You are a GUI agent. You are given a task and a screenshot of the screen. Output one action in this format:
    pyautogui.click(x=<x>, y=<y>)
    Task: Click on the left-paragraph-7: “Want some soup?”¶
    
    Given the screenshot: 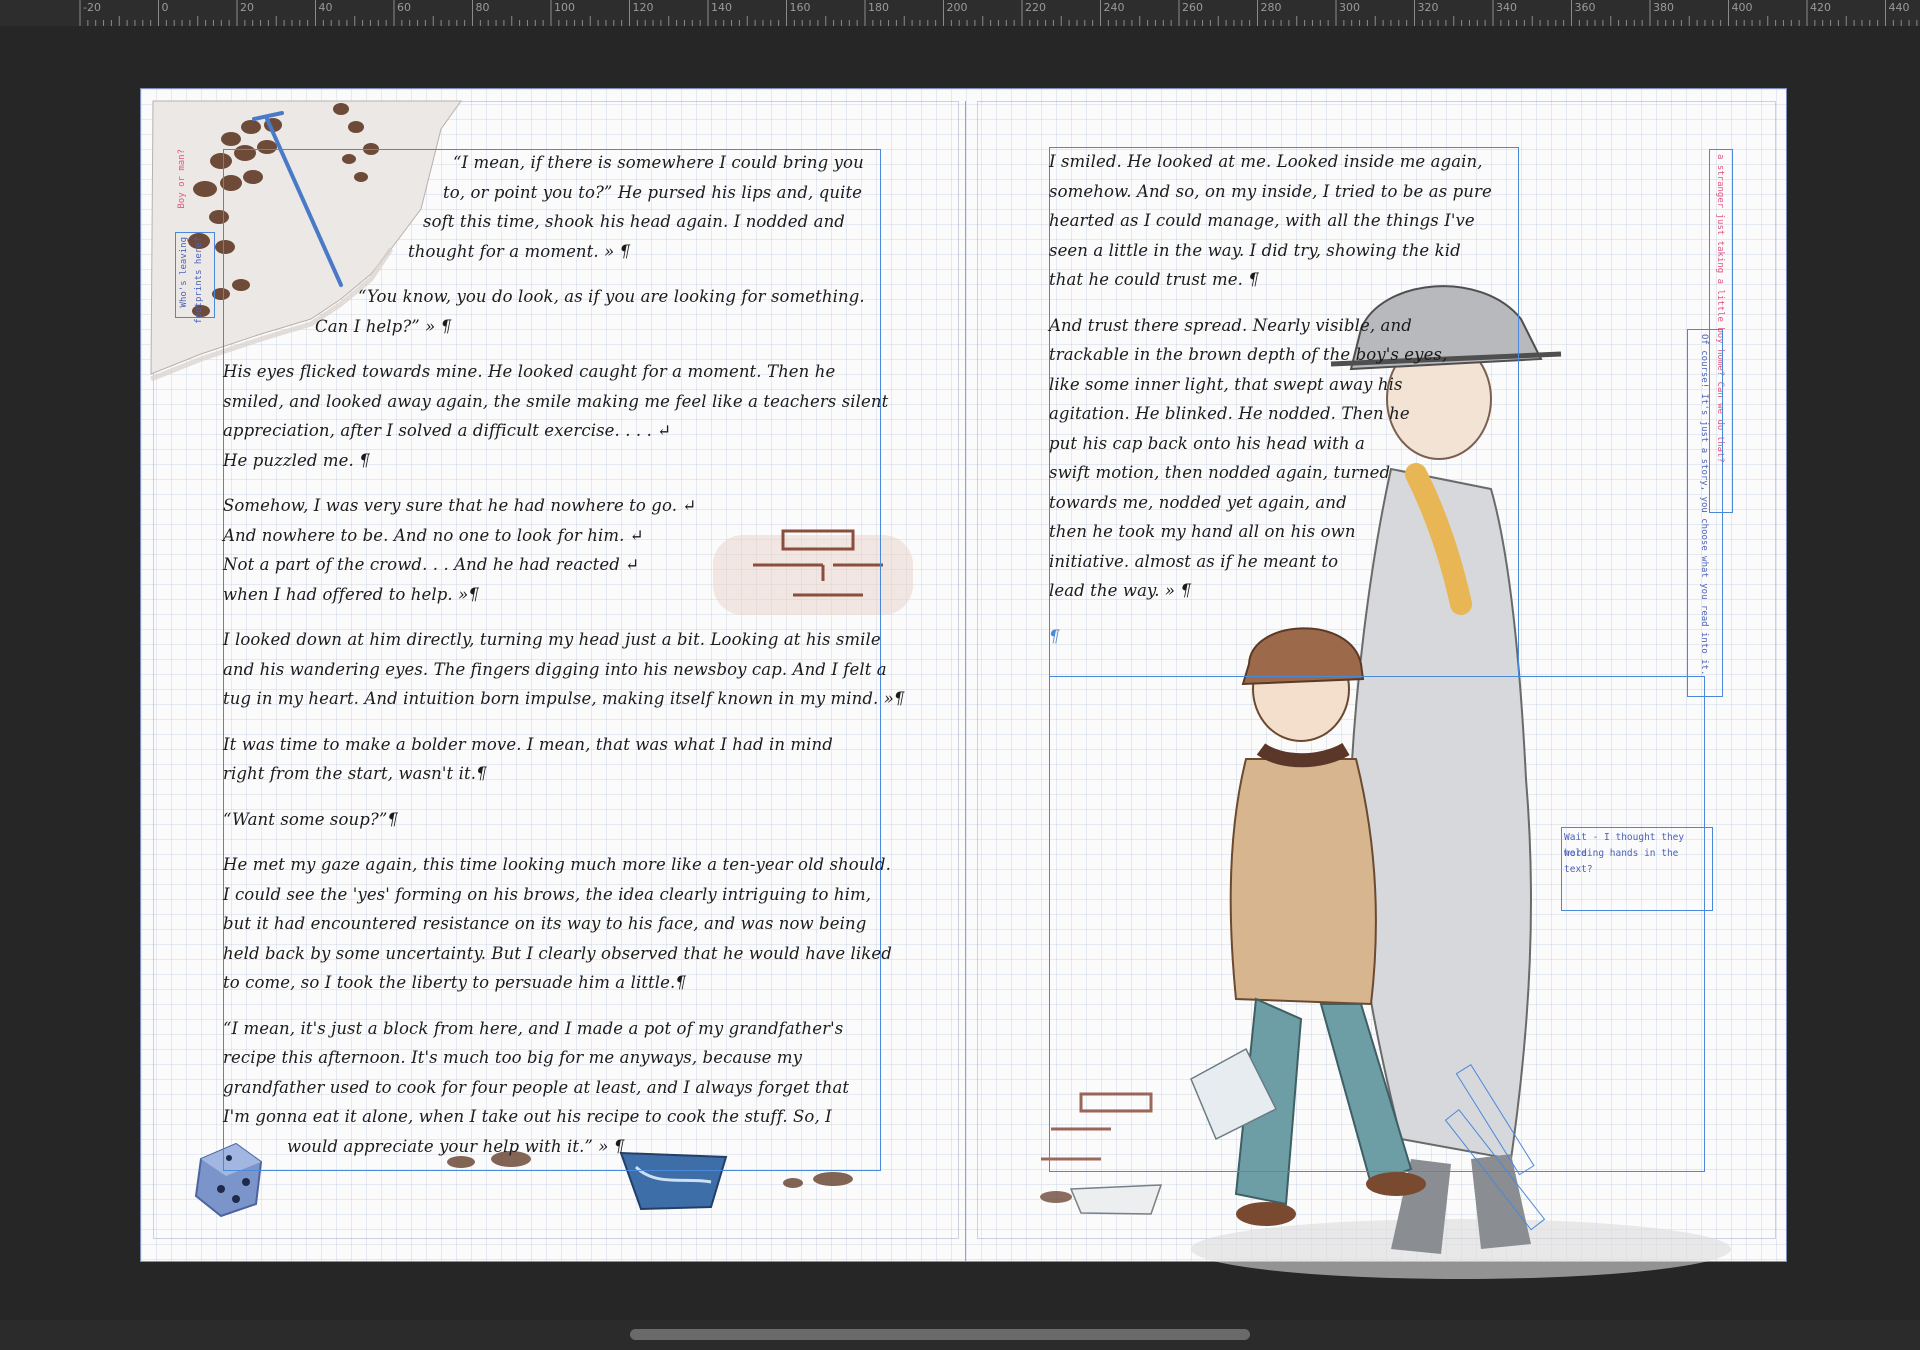 What is the action you would take?
    pyautogui.click(x=553, y=820)
    